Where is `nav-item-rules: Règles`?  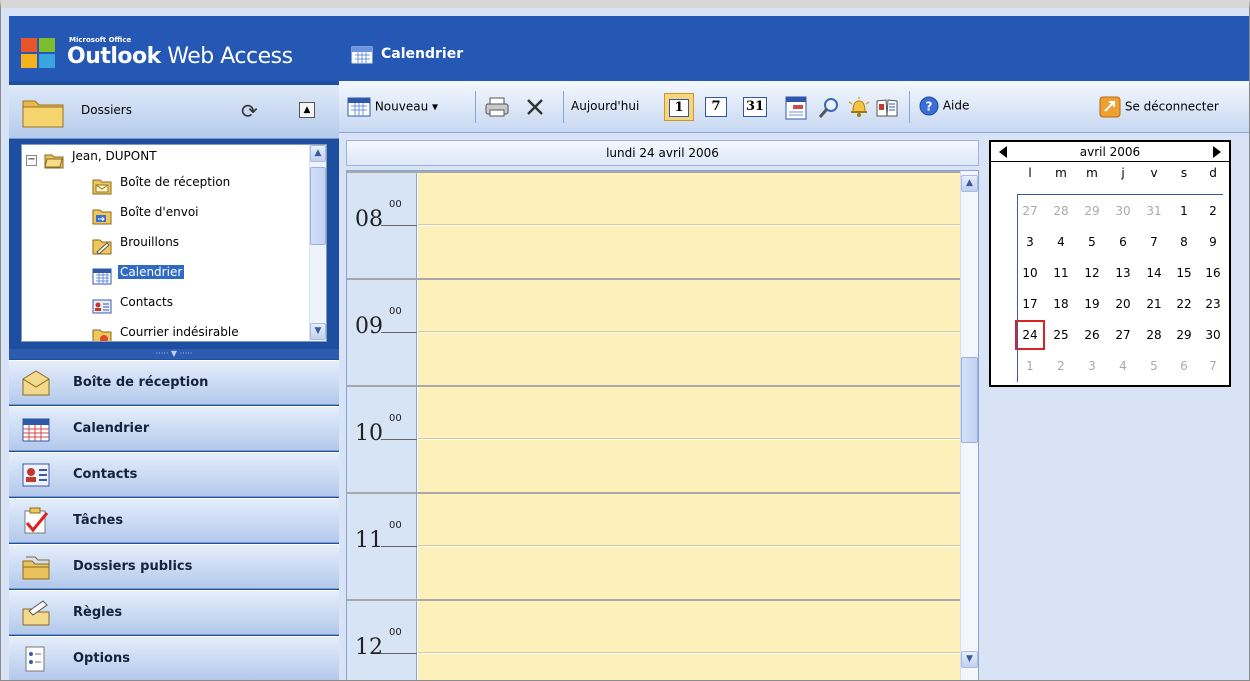 nav-item-rules: Règles is located at coordinates (174, 612).